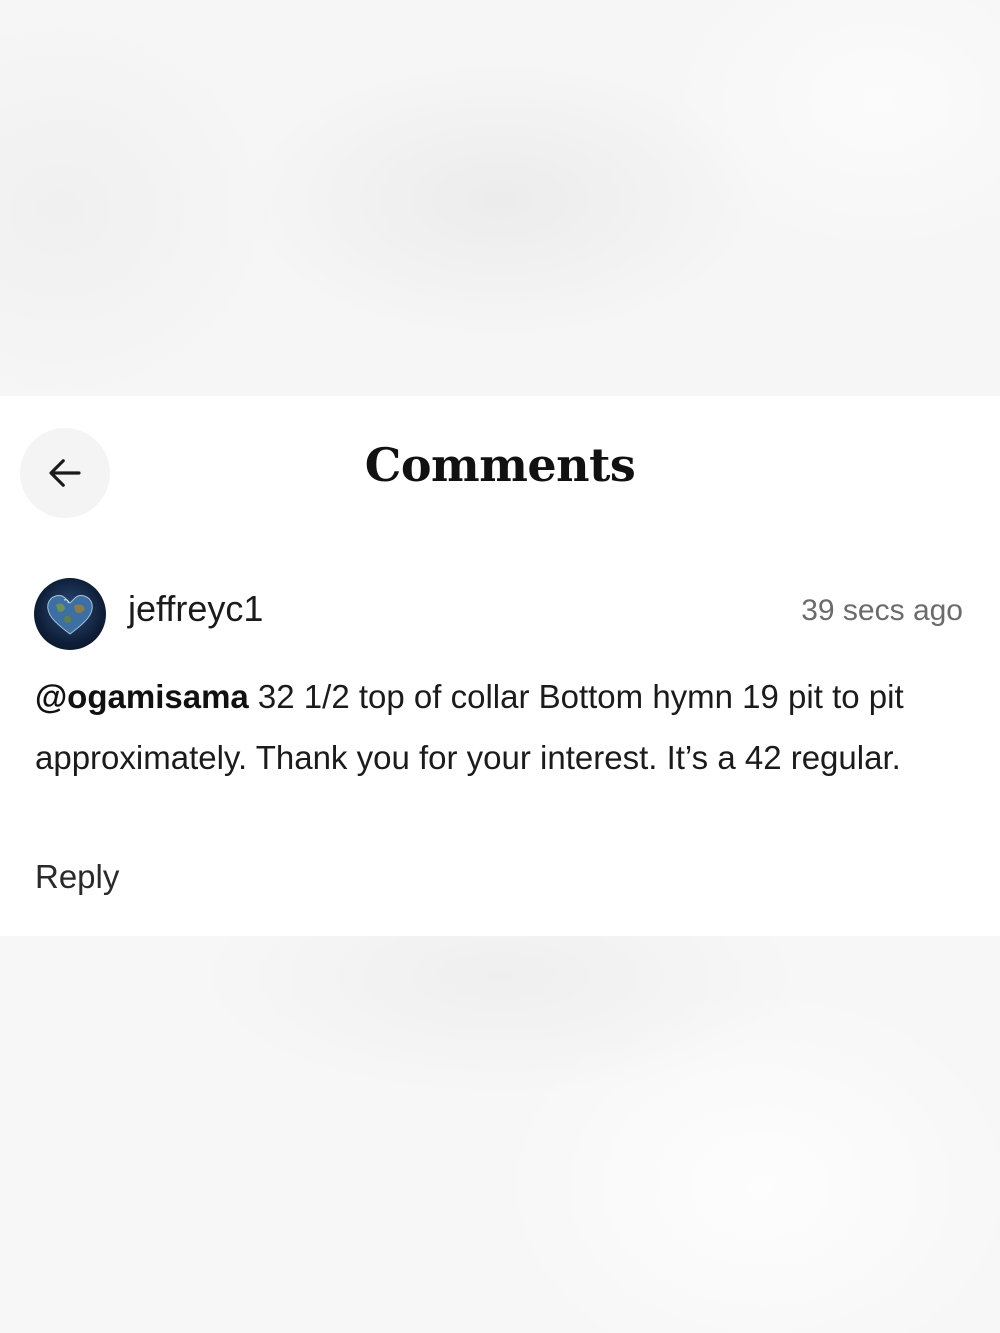 Image resolution: width=1000 pixels, height=1333 pixels. Describe the element at coordinates (882, 610) in the screenshot. I see `comment-timestamp: 39 secs ago` at that location.